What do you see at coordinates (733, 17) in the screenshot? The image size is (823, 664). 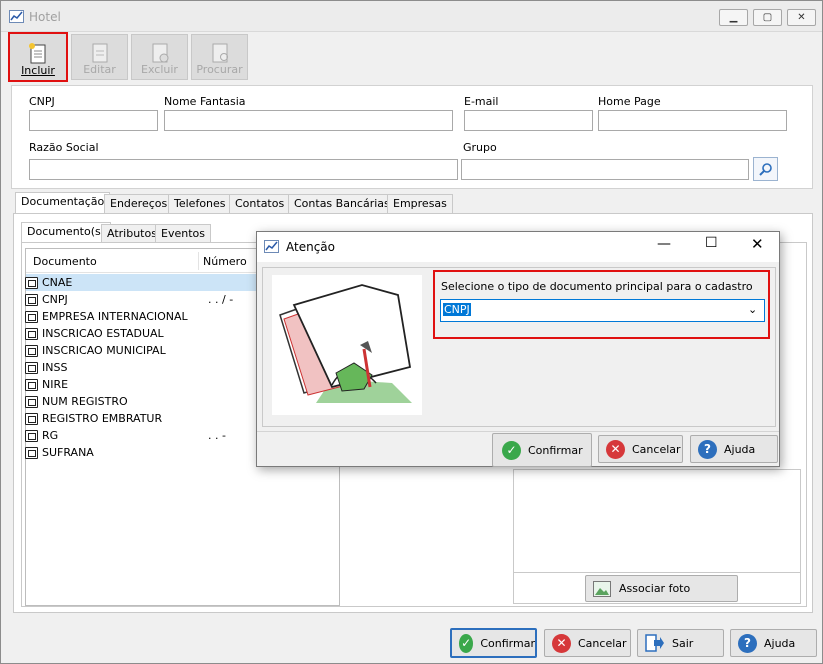 I see `minimize-icon: ▁` at bounding box center [733, 17].